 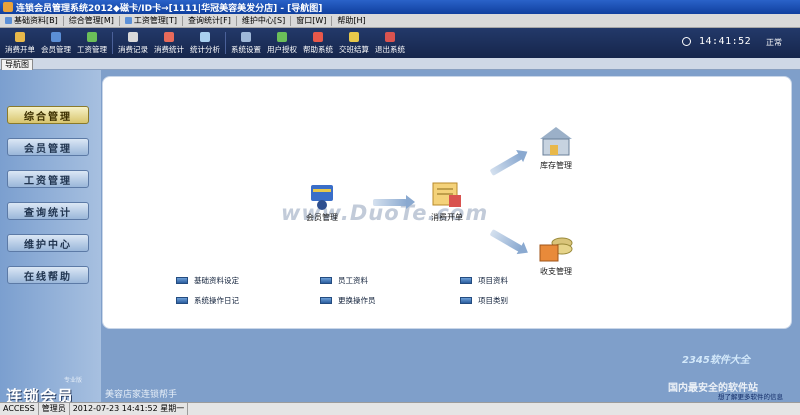 What do you see at coordinates (91, 20) in the screenshot?
I see `menu-general: 综合管理[M]` at bounding box center [91, 20].